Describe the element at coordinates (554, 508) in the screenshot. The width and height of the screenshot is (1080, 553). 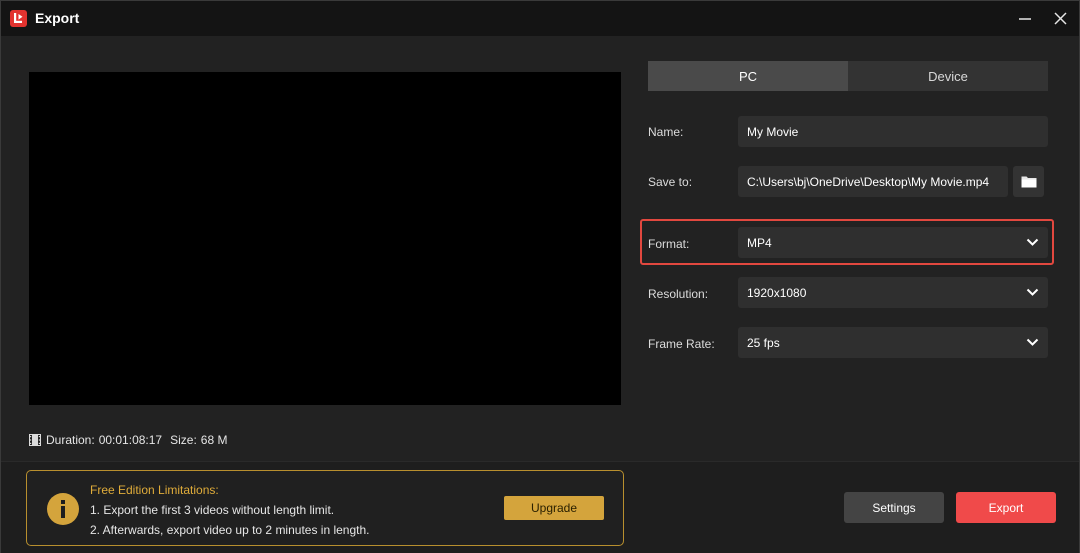
I see `upgrade-button: Upgrade` at that location.